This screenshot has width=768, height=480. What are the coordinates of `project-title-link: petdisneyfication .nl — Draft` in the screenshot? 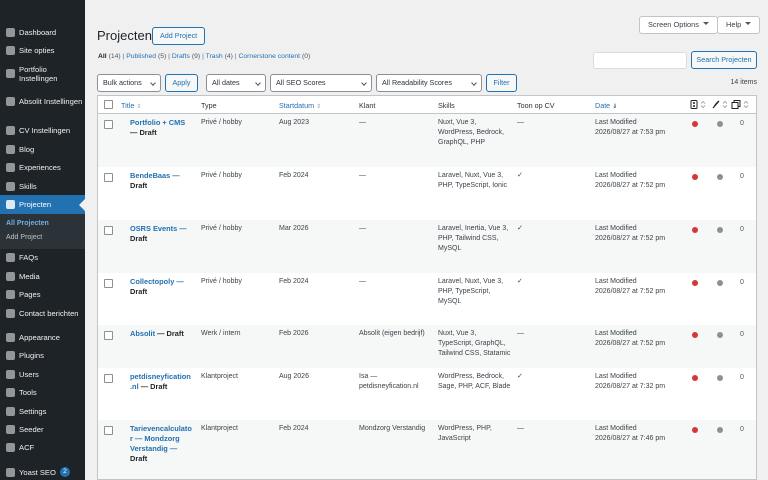 It's located at (162, 382).